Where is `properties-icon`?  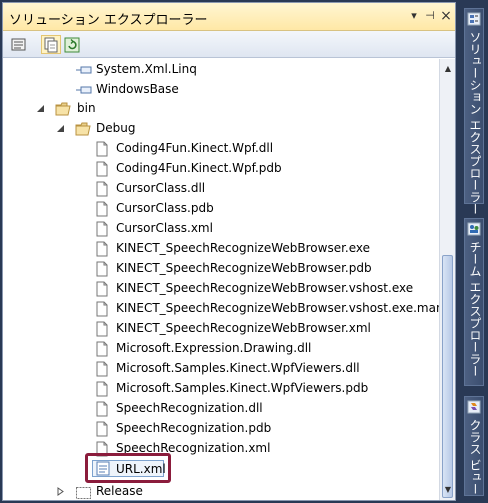
properties-icon is located at coordinates (18, 44).